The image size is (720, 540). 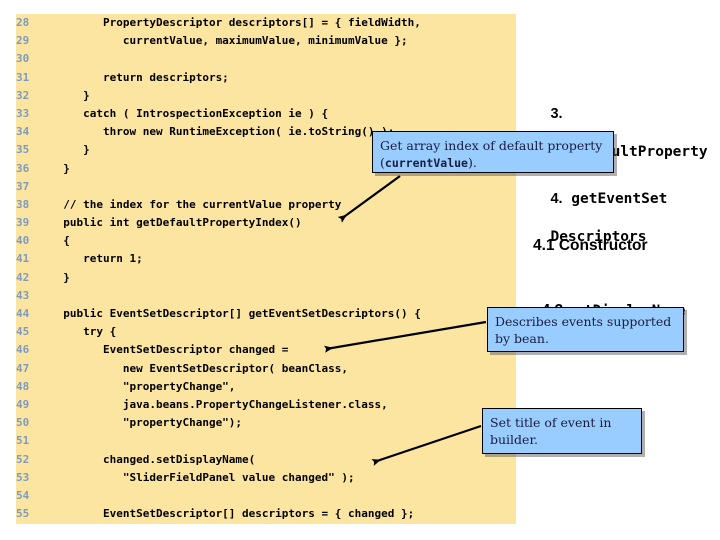 I want to click on code-line-number: 34, so click(x=23, y=132).